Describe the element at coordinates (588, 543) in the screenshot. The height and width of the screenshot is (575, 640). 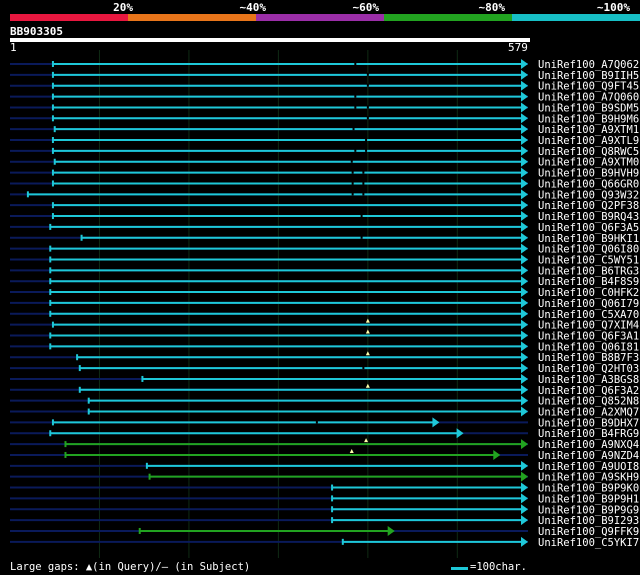
I see `hit-id-label: UniRef100_C5YKI7` at that location.